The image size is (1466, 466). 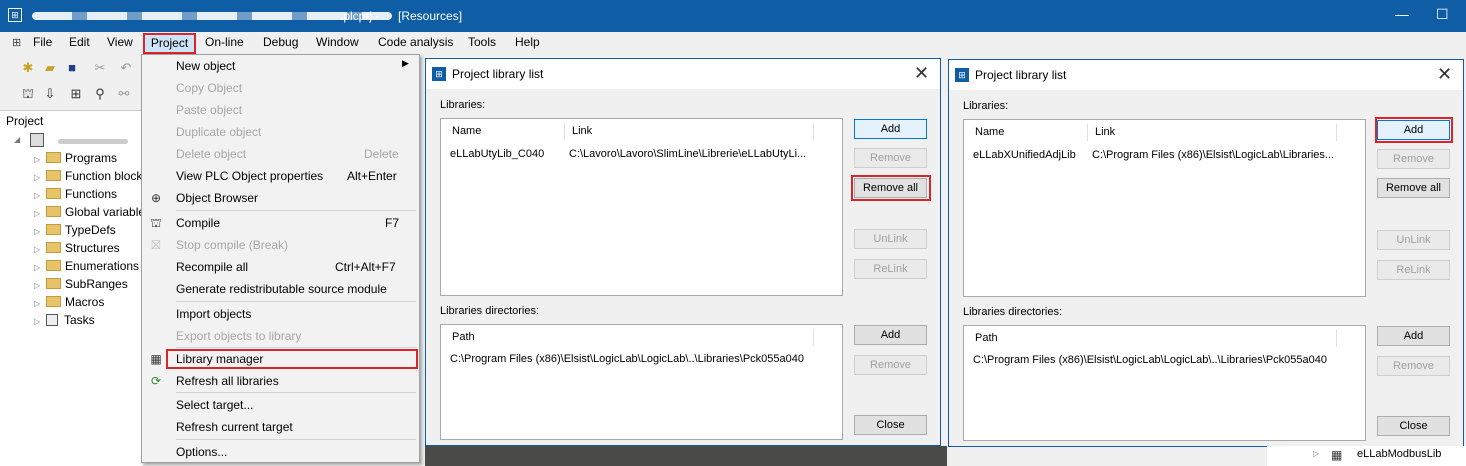 What do you see at coordinates (1399, 454) in the screenshot?
I see `background-library-label: eLLabModbusLib` at bounding box center [1399, 454].